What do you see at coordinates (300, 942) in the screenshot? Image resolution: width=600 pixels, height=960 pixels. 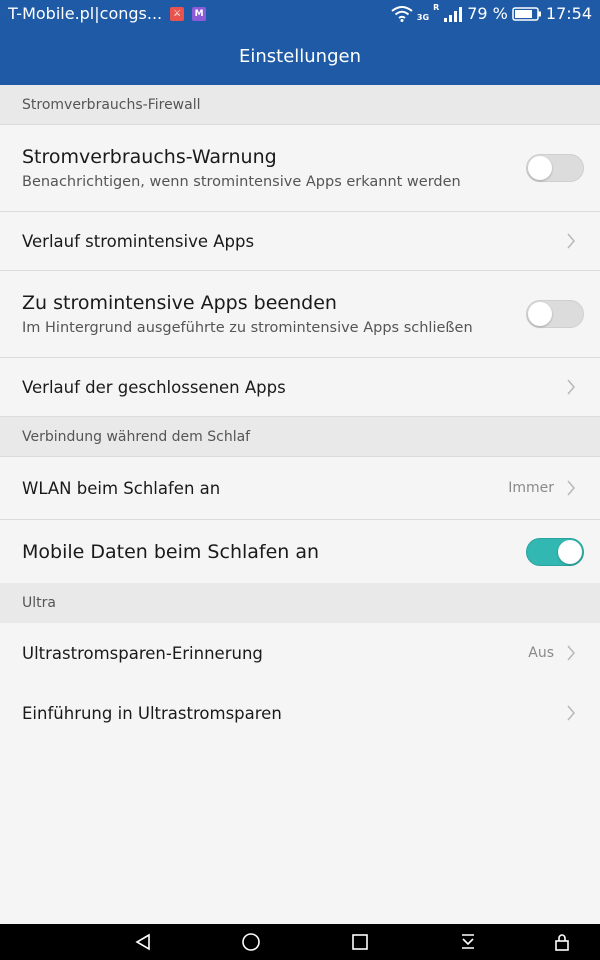 I see `navigation-bar` at bounding box center [300, 942].